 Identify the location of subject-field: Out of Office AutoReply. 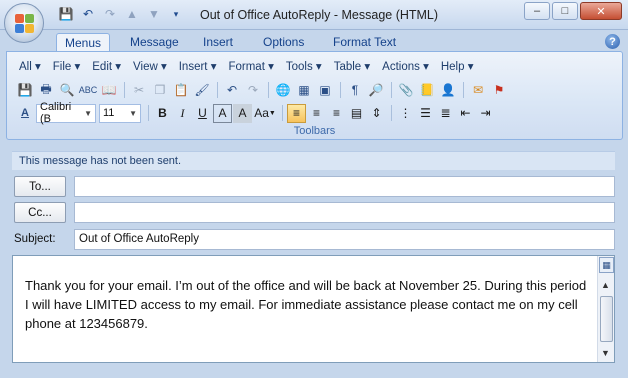
(344, 239).